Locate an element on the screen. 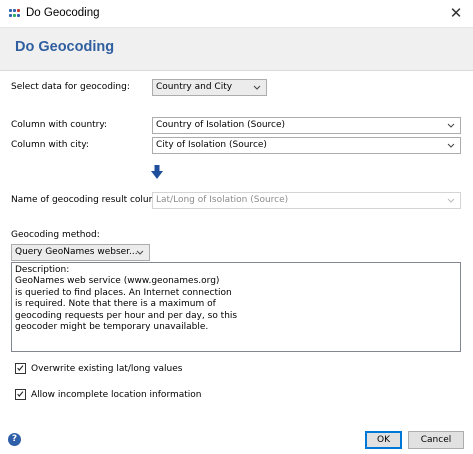 The height and width of the screenshot is (454, 473). close-icon: ✕ is located at coordinates (456, 13).